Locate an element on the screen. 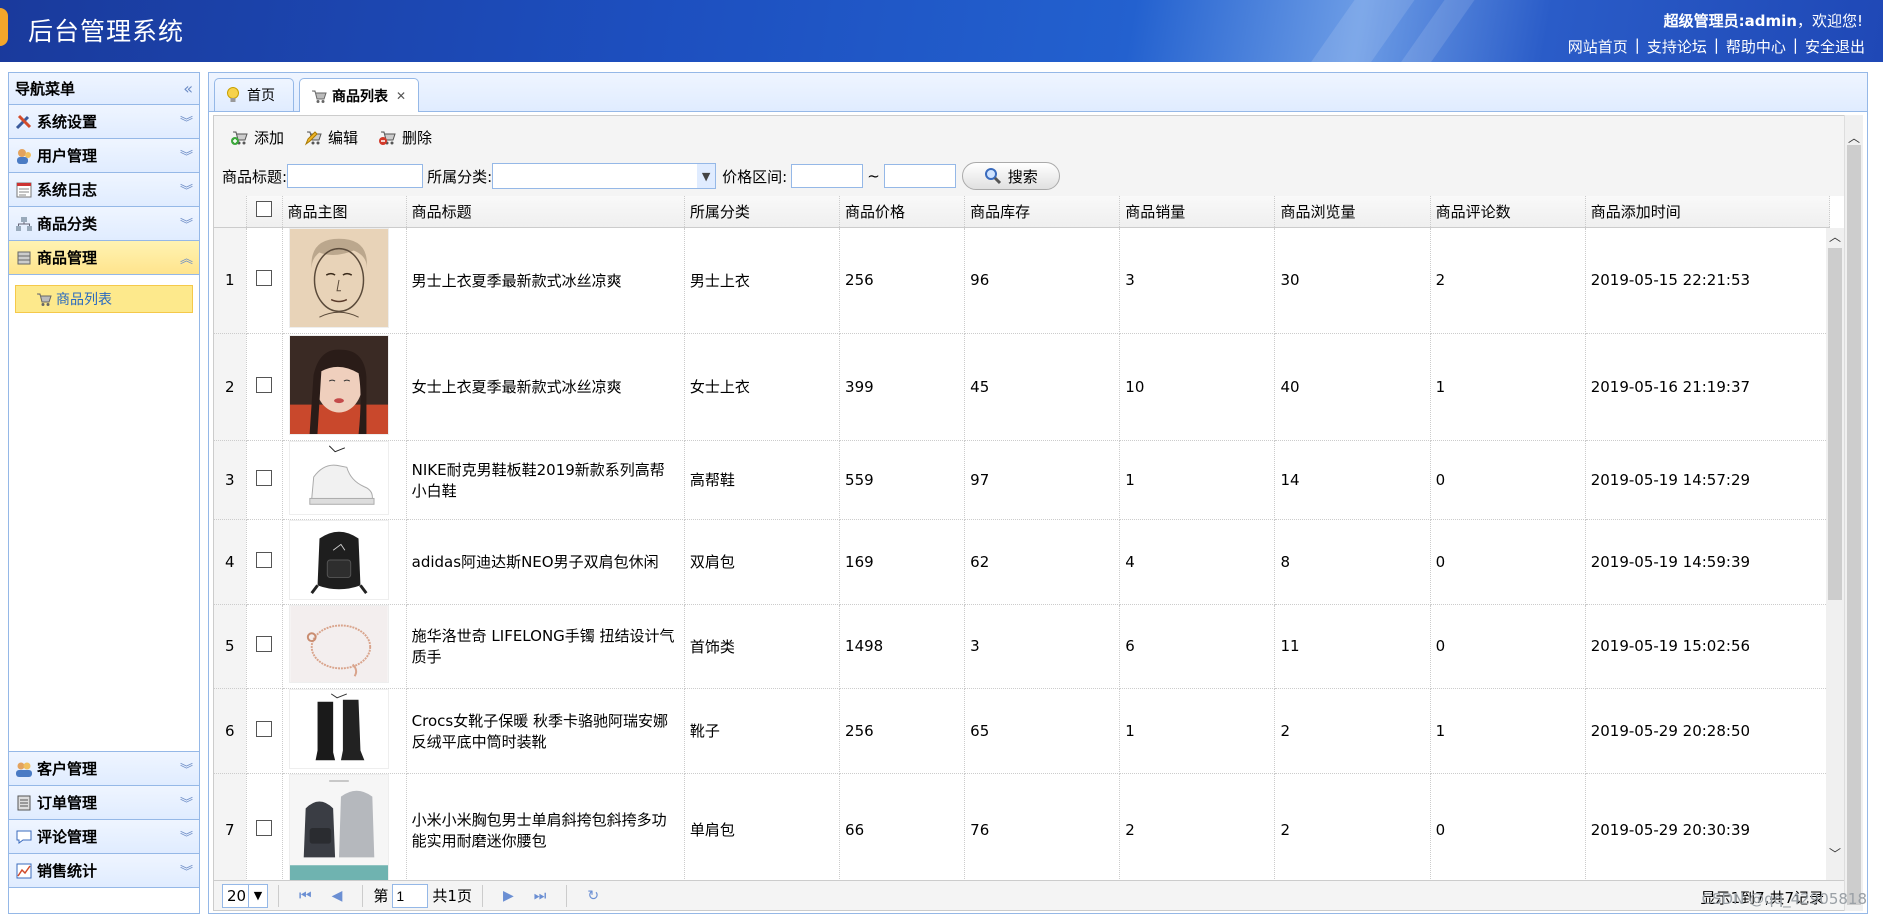 This screenshot has width=1883, height=914. title-filter-input is located at coordinates (355, 176).